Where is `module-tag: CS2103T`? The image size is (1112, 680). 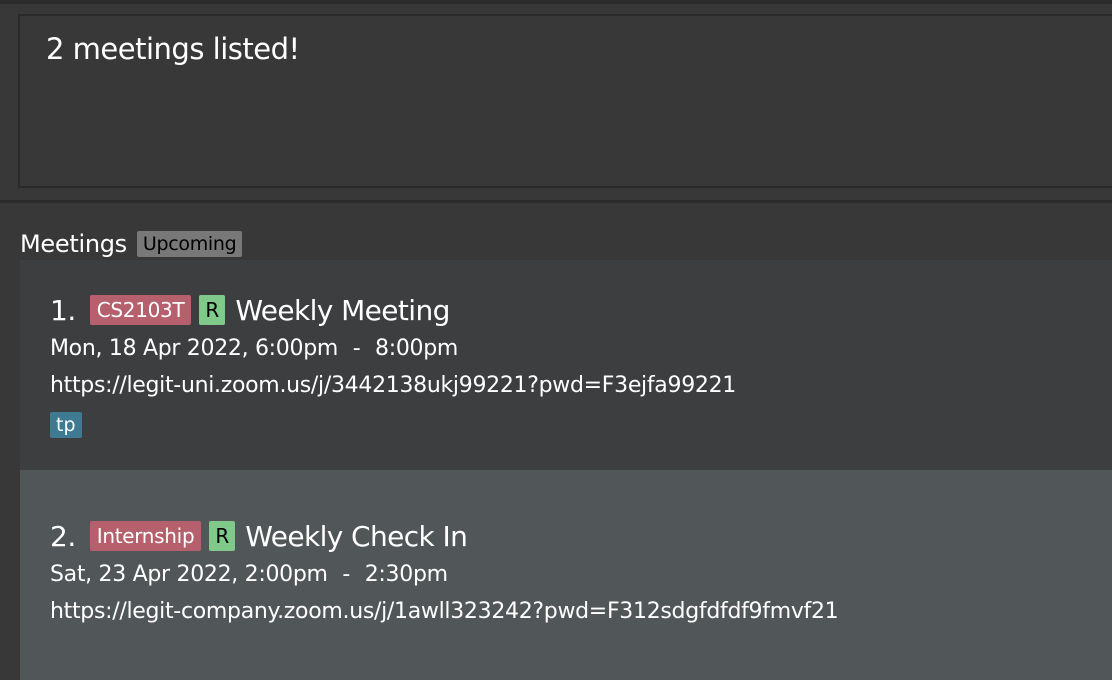
module-tag: CS2103T is located at coordinates (140, 310).